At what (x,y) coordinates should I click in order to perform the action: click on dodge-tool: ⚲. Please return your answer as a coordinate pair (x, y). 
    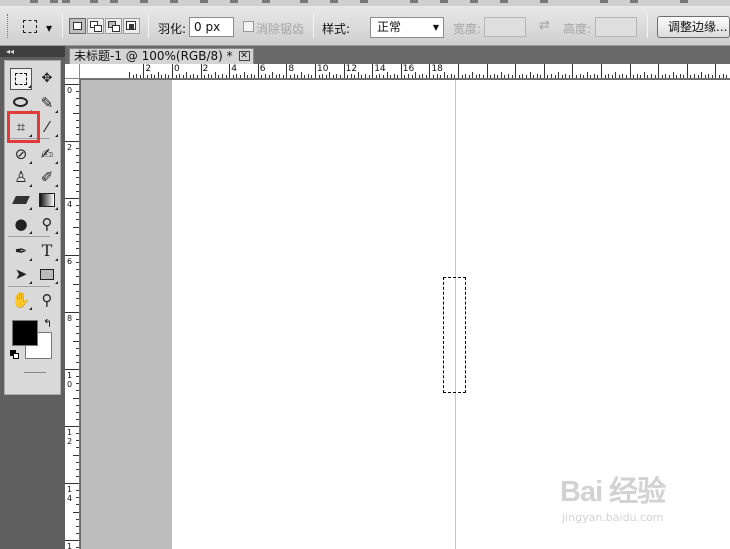
    Looking at the image, I should click on (47, 224).